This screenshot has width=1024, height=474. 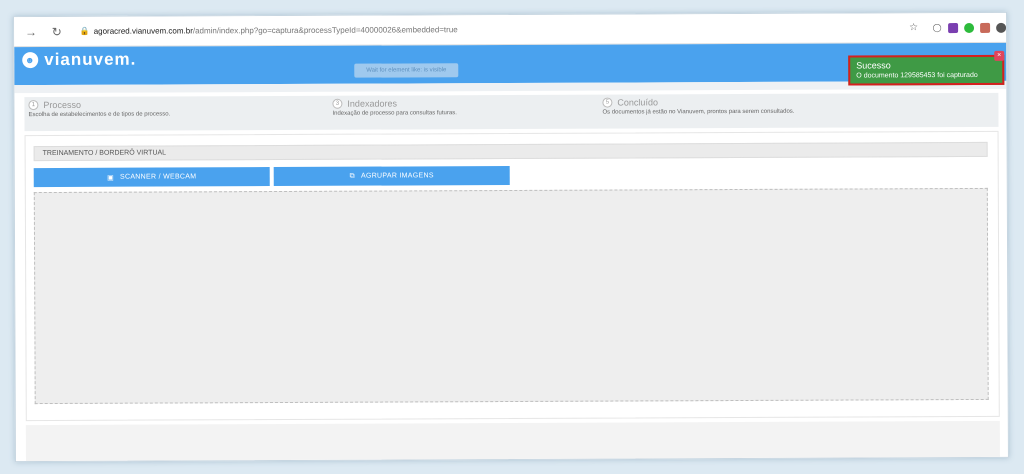 What do you see at coordinates (62, 105) in the screenshot?
I see `step-title: Processo` at bounding box center [62, 105].